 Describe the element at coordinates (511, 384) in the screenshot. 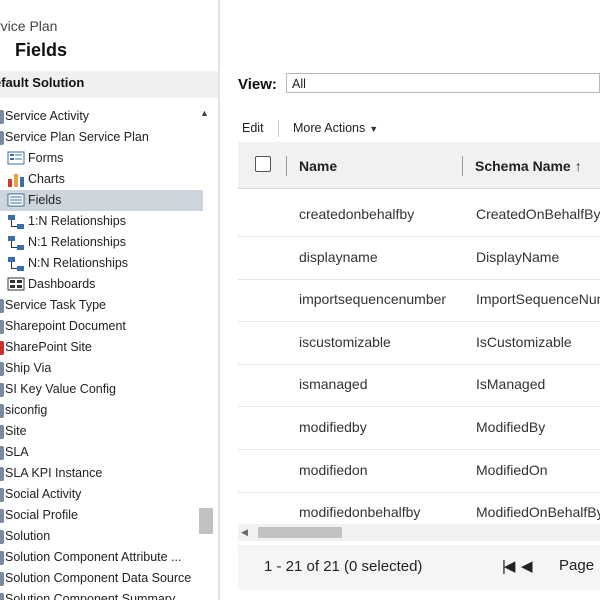

I see `cell-schema-name: IsManaged` at that location.